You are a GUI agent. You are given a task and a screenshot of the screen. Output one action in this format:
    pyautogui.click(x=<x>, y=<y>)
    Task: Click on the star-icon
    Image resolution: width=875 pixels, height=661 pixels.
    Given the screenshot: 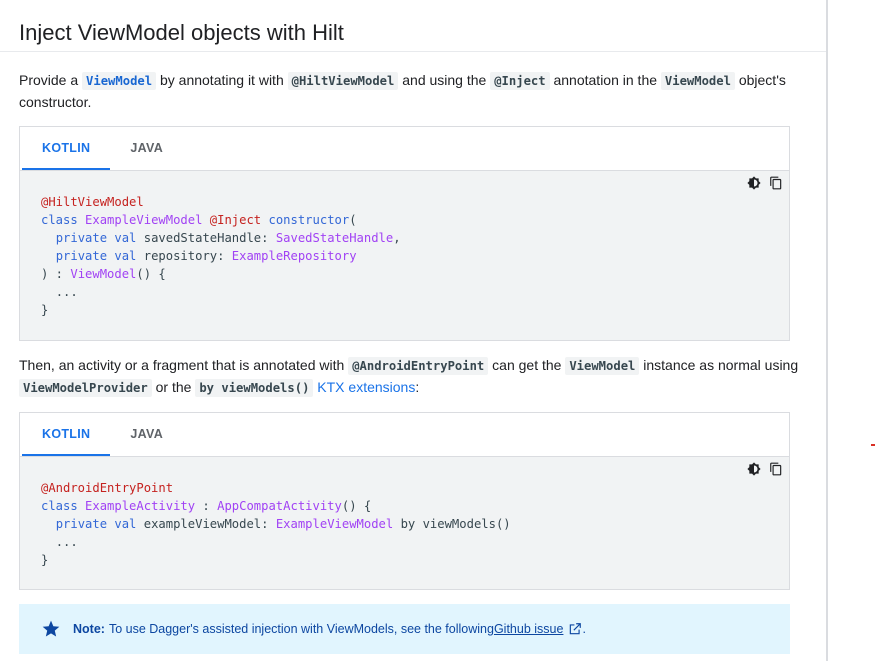 What is the action you would take?
    pyautogui.click(x=51, y=628)
    